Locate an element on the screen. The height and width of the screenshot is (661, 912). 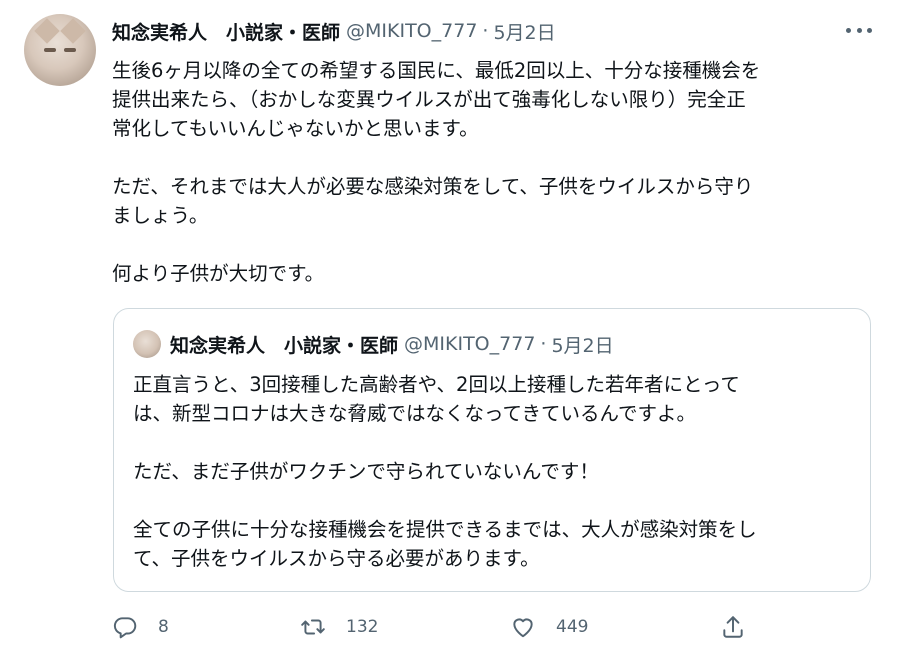
author-name: 知念実希人 小説家・医師 is located at coordinates (226, 31).